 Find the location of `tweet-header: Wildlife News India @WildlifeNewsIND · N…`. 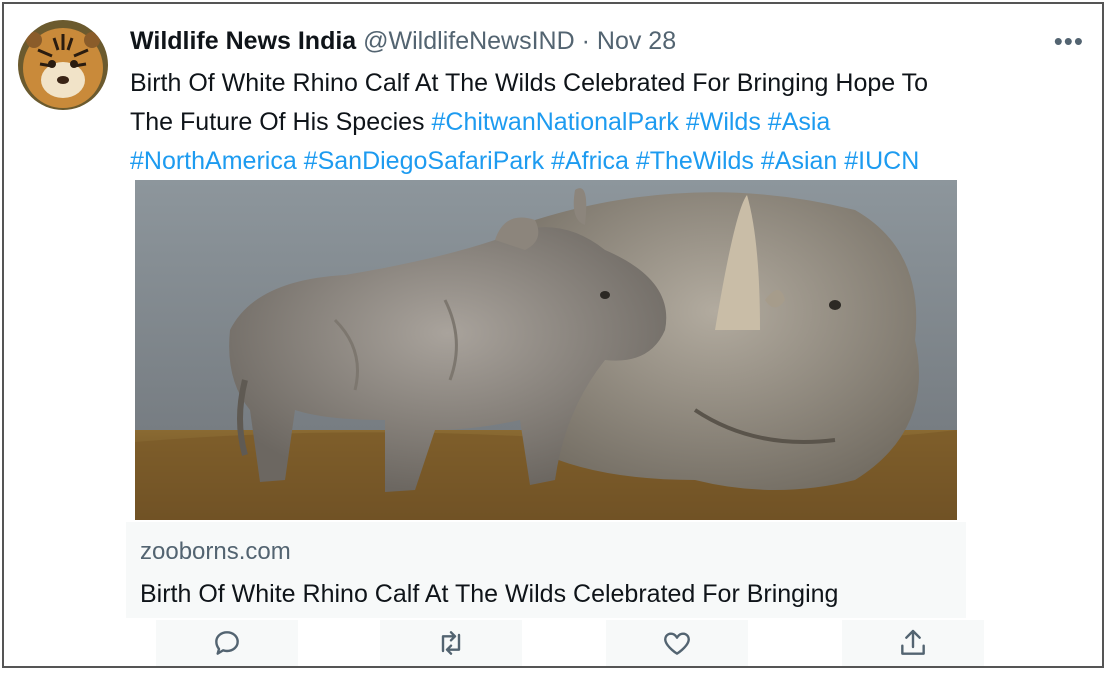

tweet-header: Wildlife News India @WildlifeNewsIND · N… is located at coordinates (403, 41).